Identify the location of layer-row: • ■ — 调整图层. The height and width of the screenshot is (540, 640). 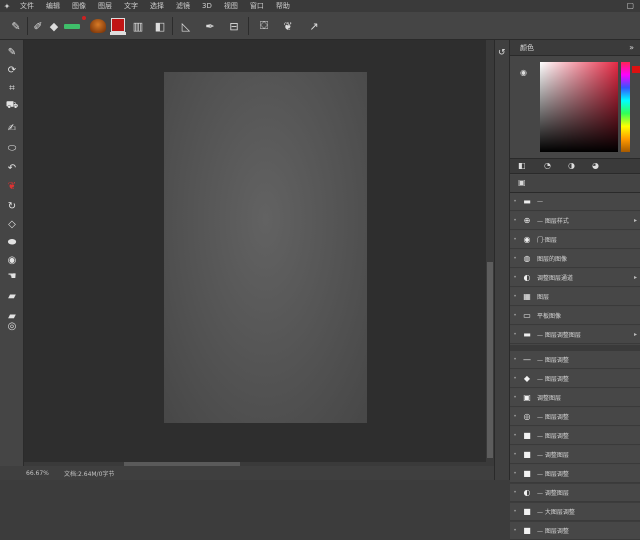
(575, 455).